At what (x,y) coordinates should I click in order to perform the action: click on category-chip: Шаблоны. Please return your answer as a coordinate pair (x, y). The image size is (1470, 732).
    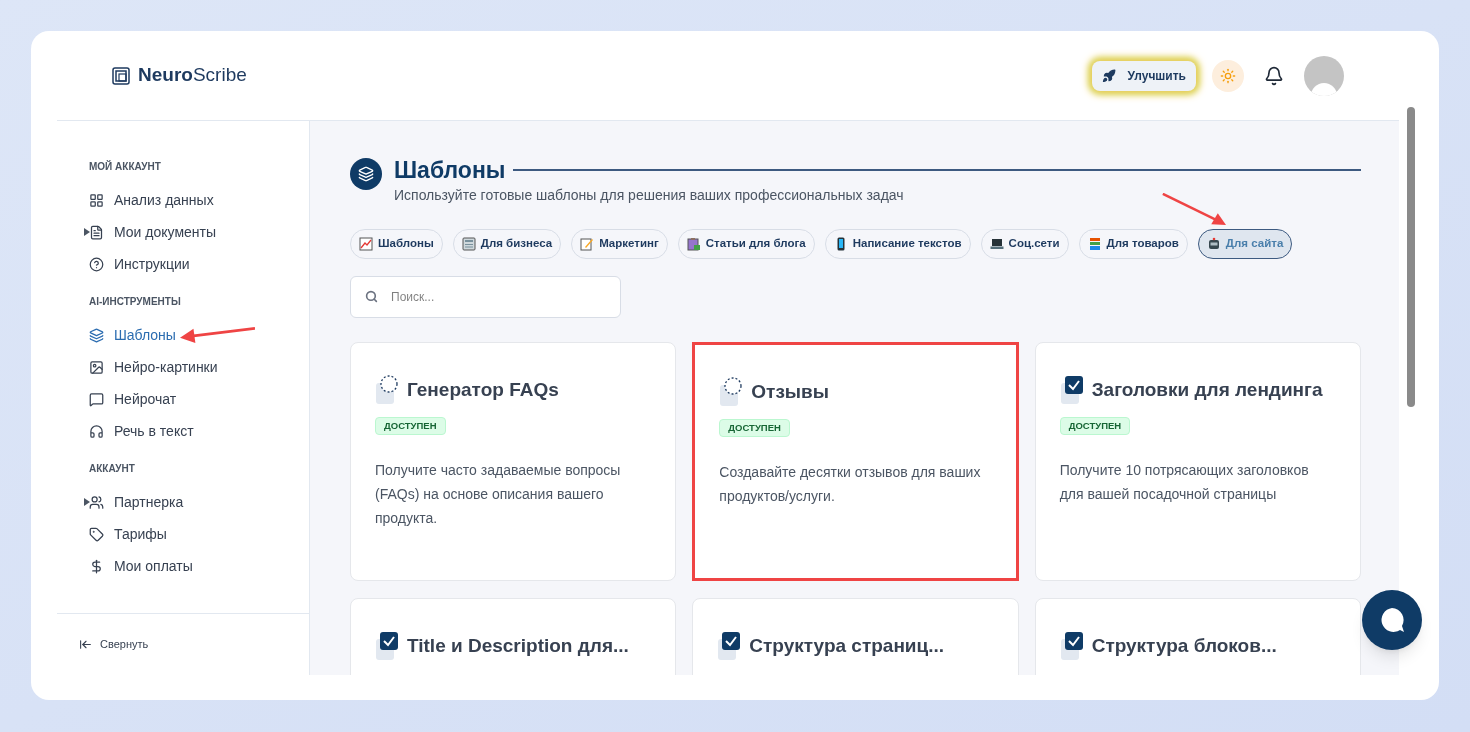
    Looking at the image, I should click on (396, 243).